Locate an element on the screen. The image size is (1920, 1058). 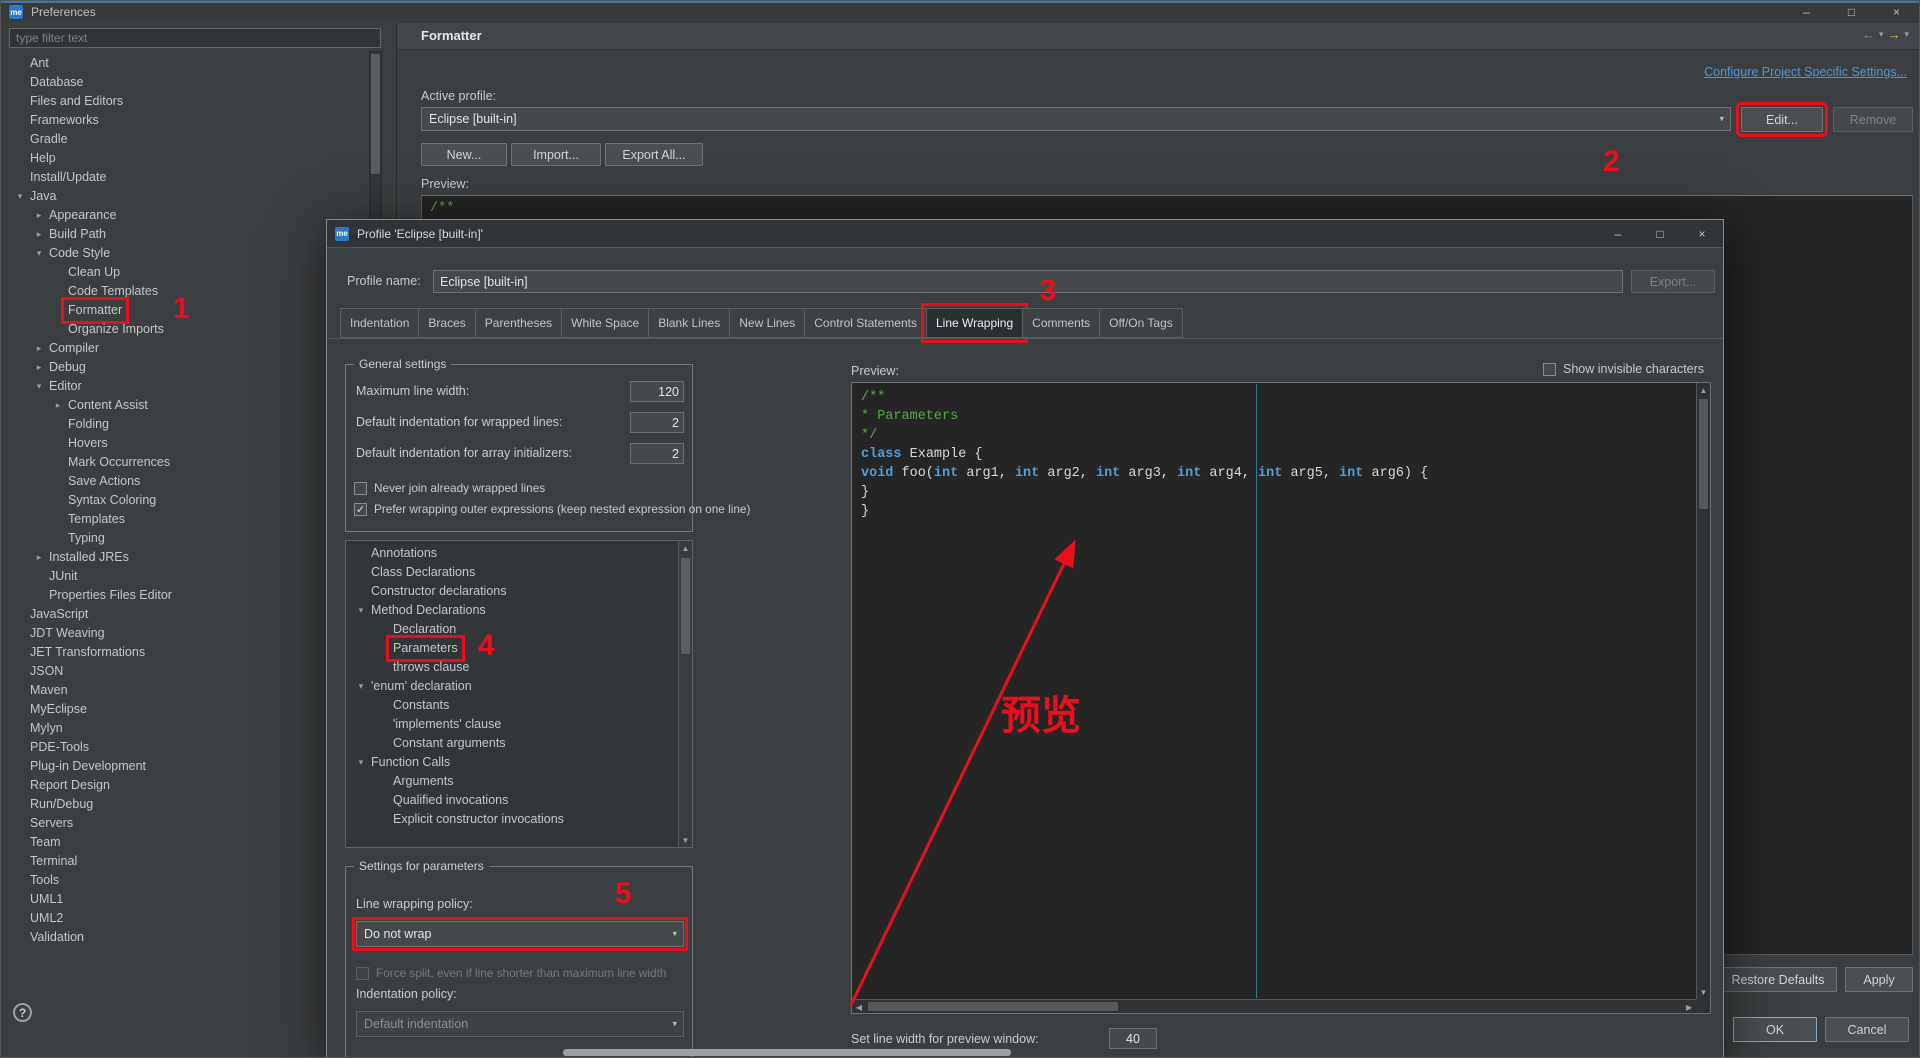
line-wrapping-policy-select: Do not wrap ▾ is located at coordinates (520, 934).